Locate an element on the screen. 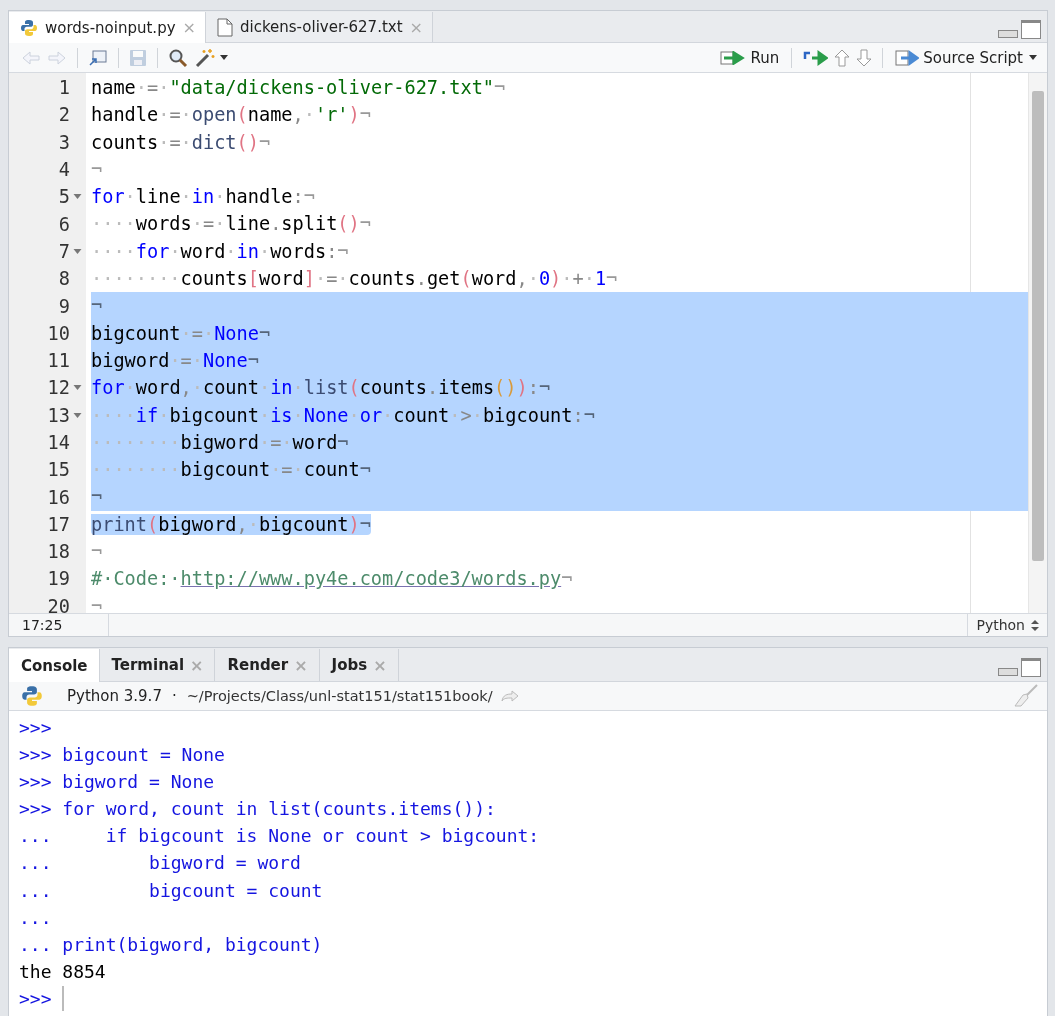 The width and height of the screenshot is (1055, 1016). line-number: 19 is located at coordinates (58, 579).